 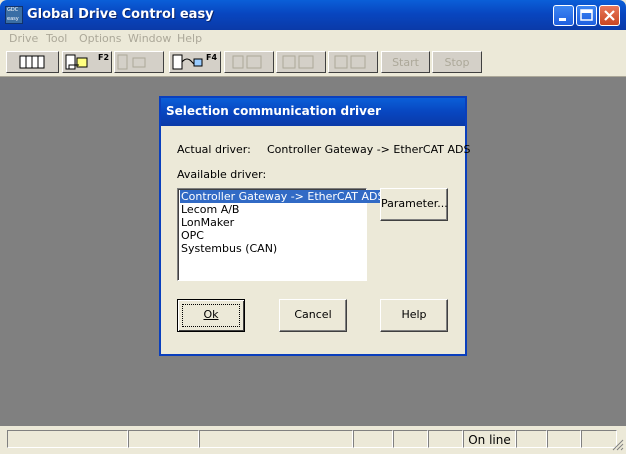 I want to click on actual-driver-value: Controller Gateway -> EtherCAT ADS, so click(x=369, y=149).